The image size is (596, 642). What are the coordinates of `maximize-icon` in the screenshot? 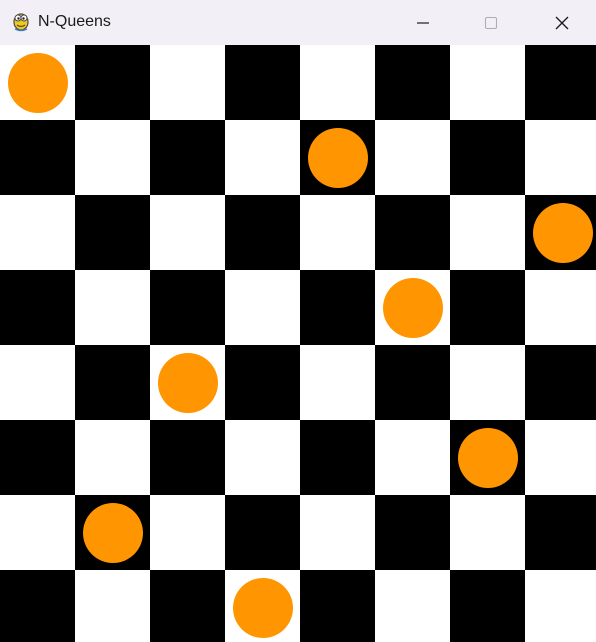 It's located at (491, 23).